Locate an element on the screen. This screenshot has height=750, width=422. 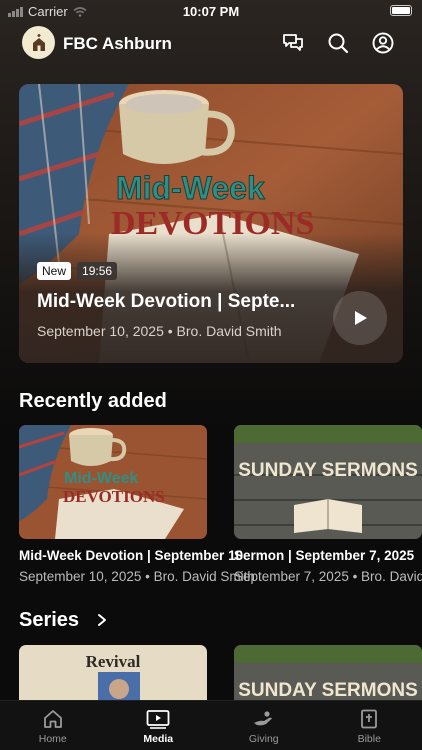
play-icon is located at coordinates (361, 318).